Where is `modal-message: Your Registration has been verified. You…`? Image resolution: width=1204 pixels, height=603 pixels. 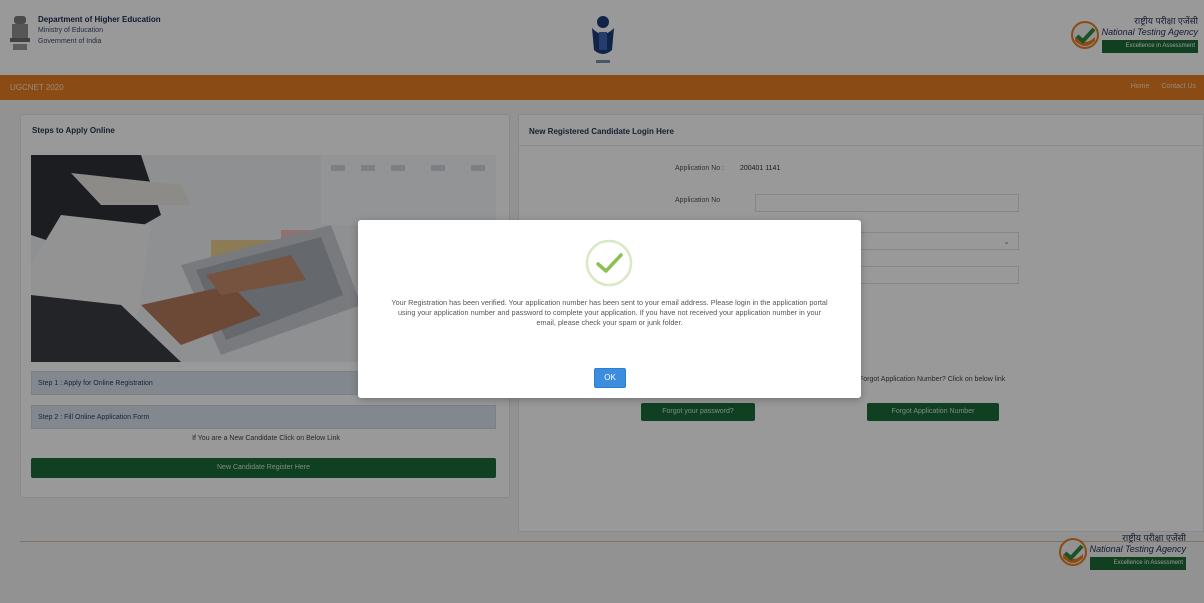
modal-message: Your Registration has been verified. You… is located at coordinates (609, 312).